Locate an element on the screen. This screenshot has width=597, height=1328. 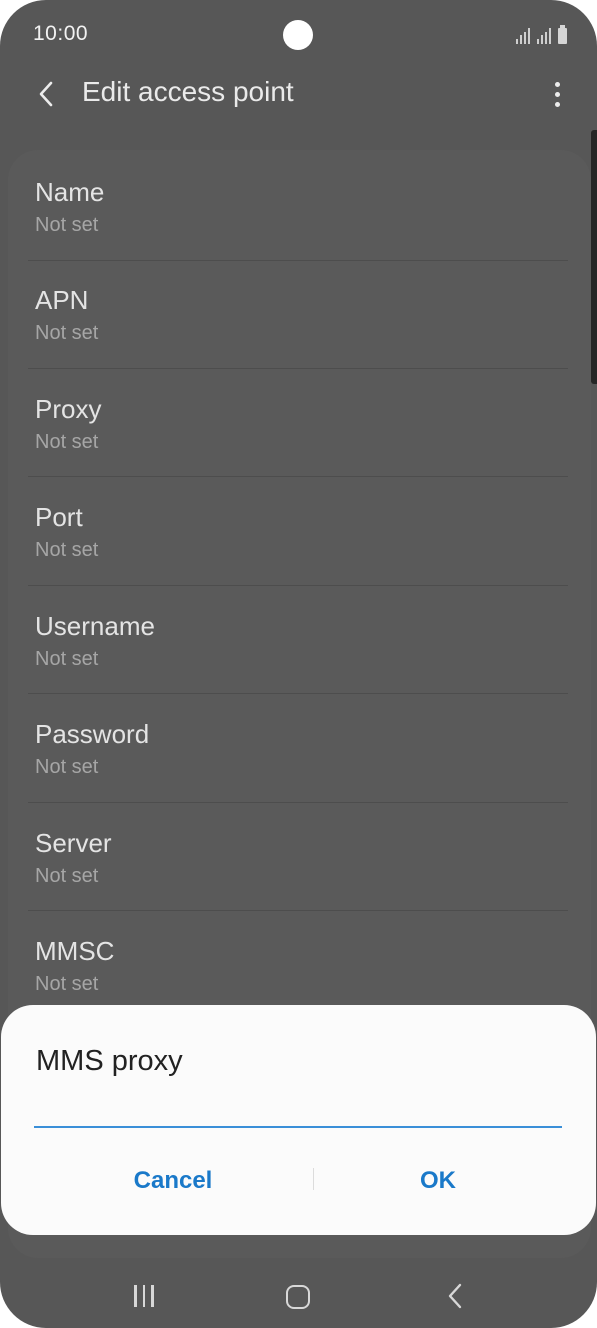
dialog-title: MMS proxy is located at coordinates (109, 1061).